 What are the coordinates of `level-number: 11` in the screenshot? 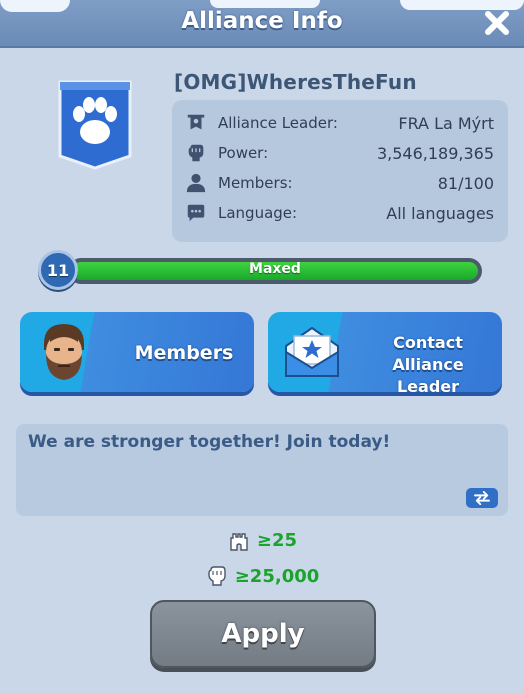 It's located at (58, 270).